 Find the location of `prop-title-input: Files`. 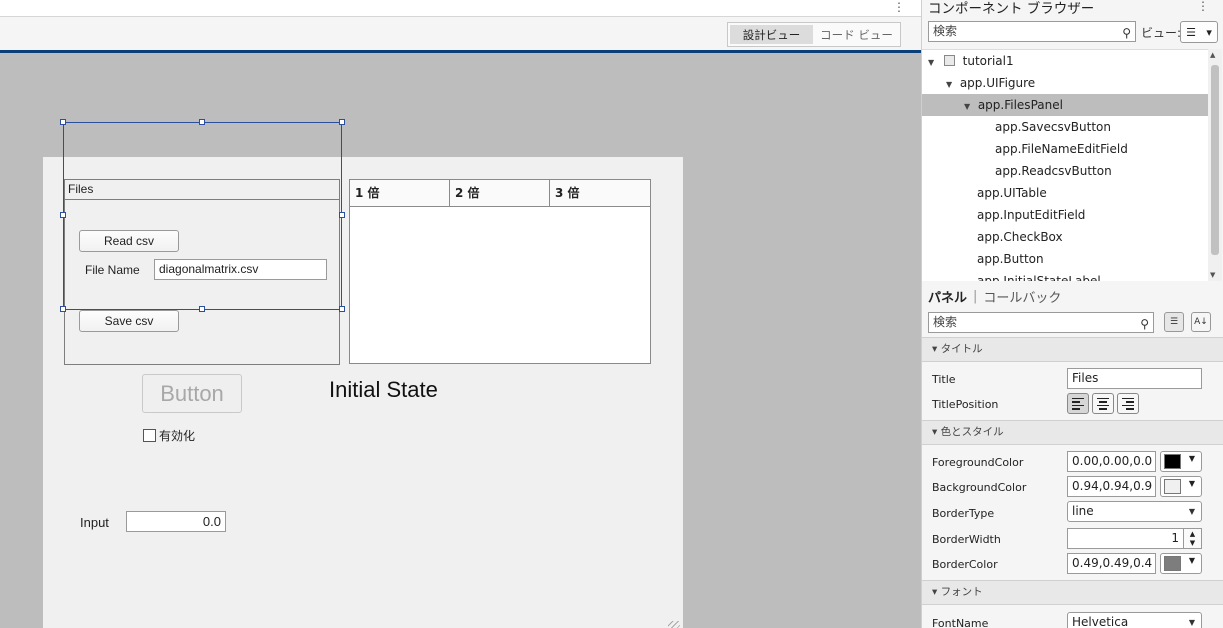

prop-title-input: Files is located at coordinates (1134, 378).